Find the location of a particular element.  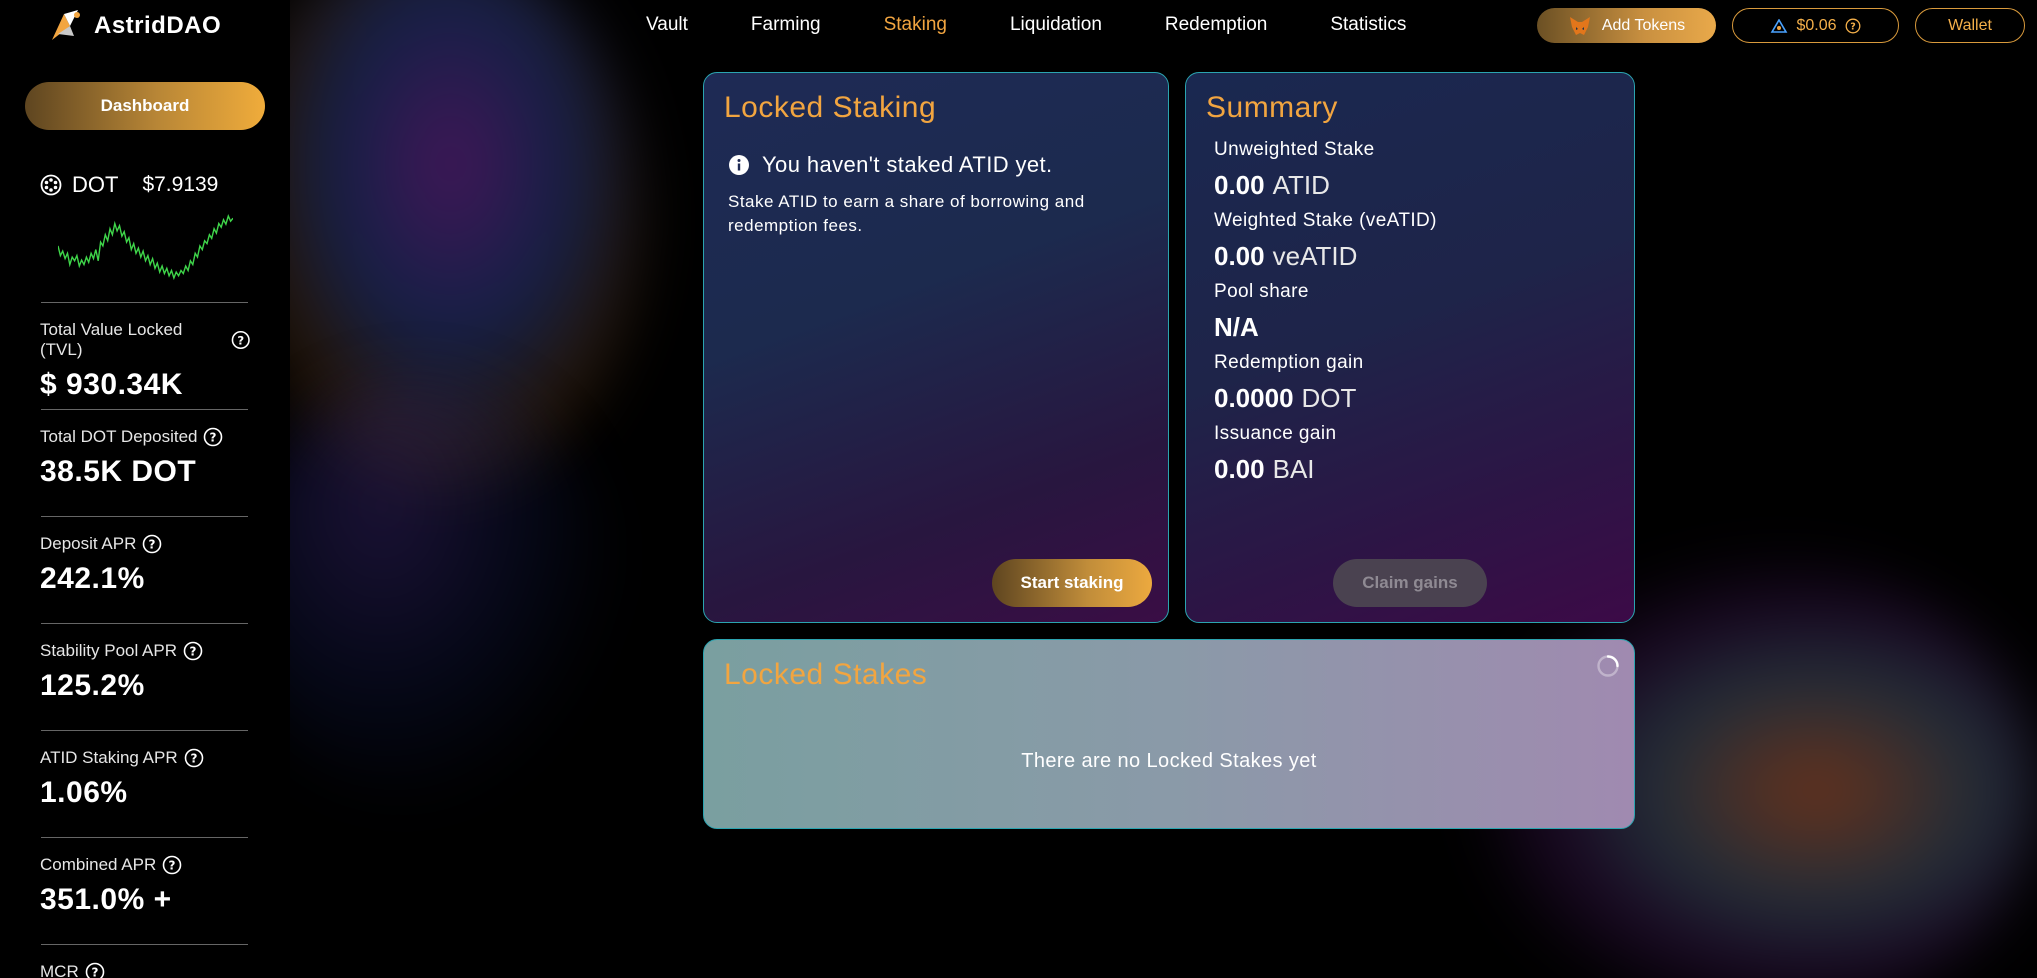

stat-label: Total DOT Deposited is located at coordinates (119, 436).